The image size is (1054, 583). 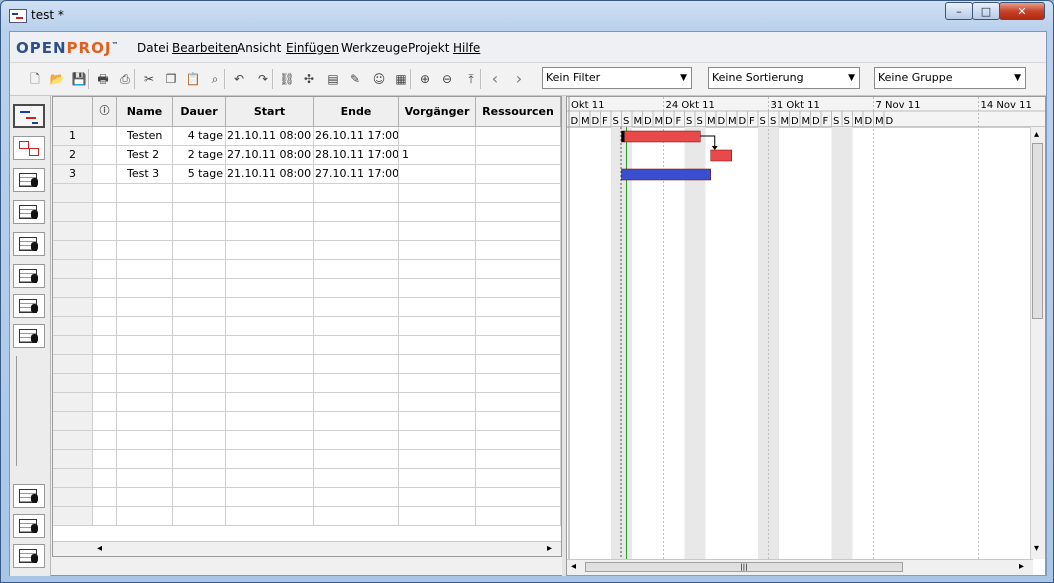 What do you see at coordinates (125, 79) in the screenshot?
I see `print-preview-icon: ⎙` at bounding box center [125, 79].